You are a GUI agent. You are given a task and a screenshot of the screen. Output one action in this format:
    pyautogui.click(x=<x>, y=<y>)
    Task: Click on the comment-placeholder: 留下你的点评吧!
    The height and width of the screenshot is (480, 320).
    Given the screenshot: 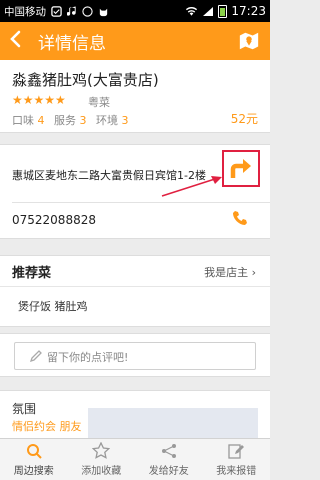 What is the action you would take?
    pyautogui.click(x=88, y=357)
    